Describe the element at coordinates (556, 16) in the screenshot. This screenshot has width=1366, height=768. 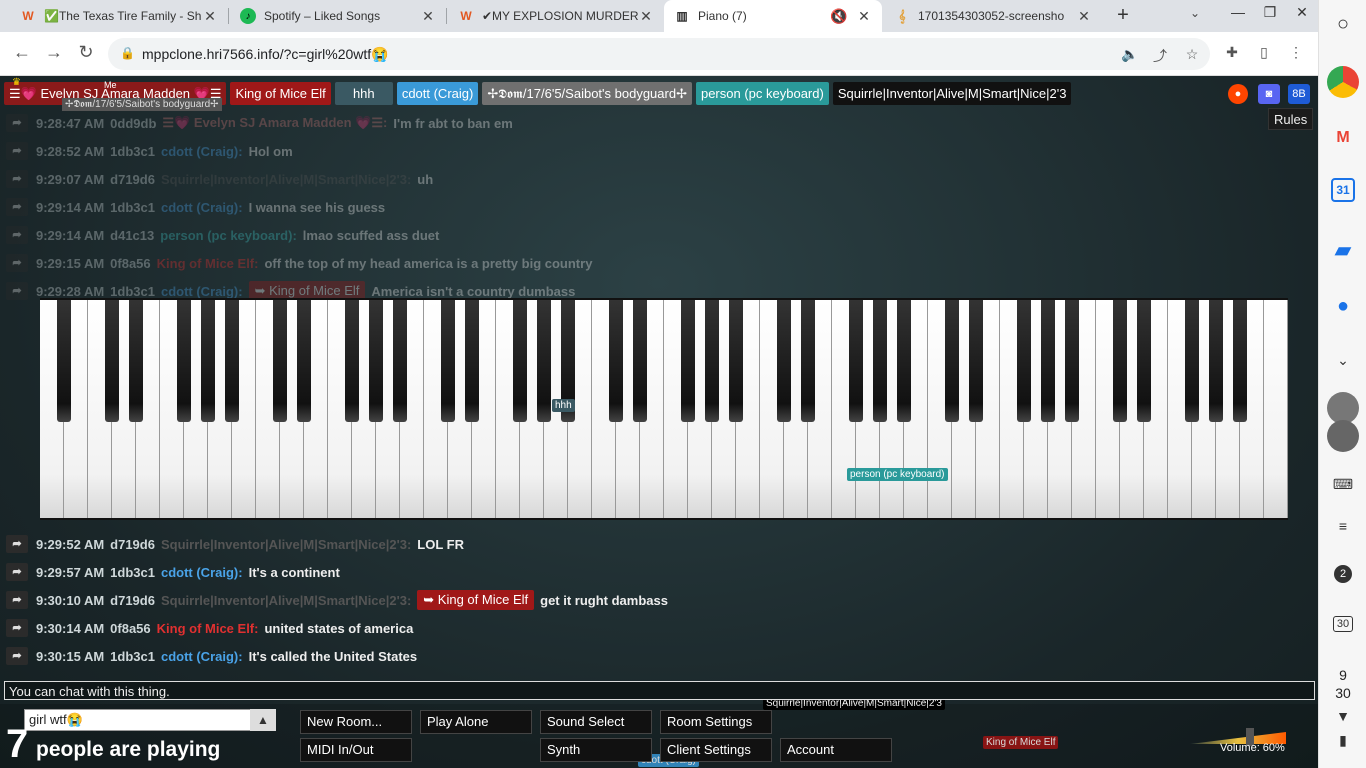
I see `tab-explosion: W ✔MY EXPLOSION MURDER AN ✕` at that location.